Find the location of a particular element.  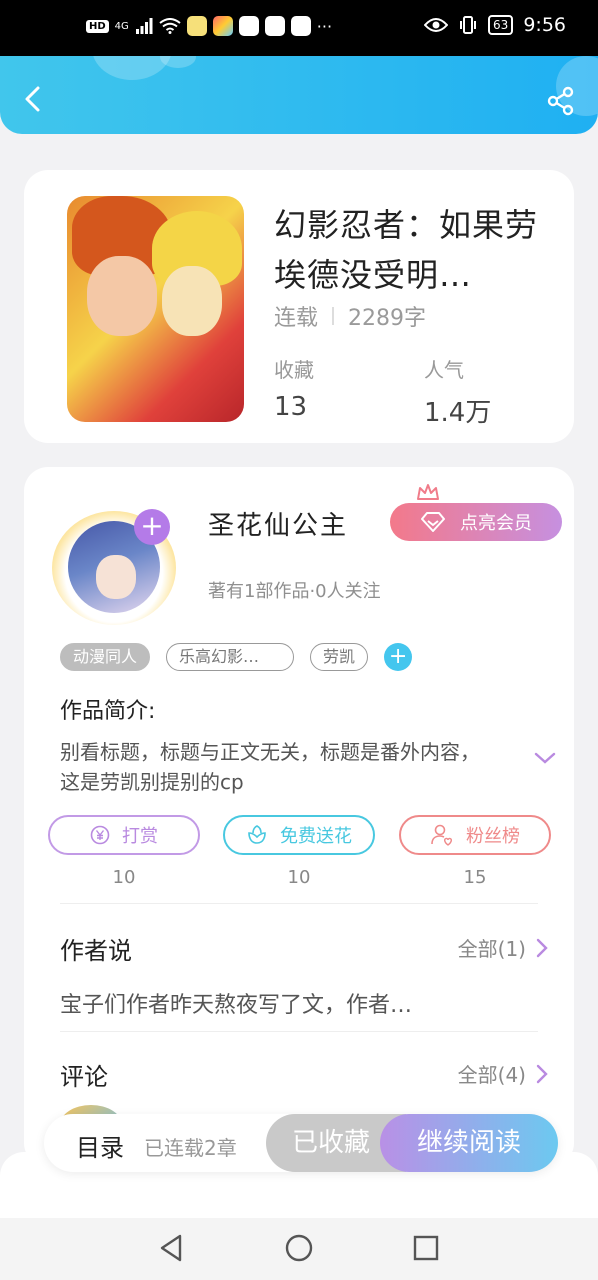

intro-text: 别看标题，标题与正文无关，标题是番外内容，这是劳凯别提别的cp is located at coordinates (270, 767).